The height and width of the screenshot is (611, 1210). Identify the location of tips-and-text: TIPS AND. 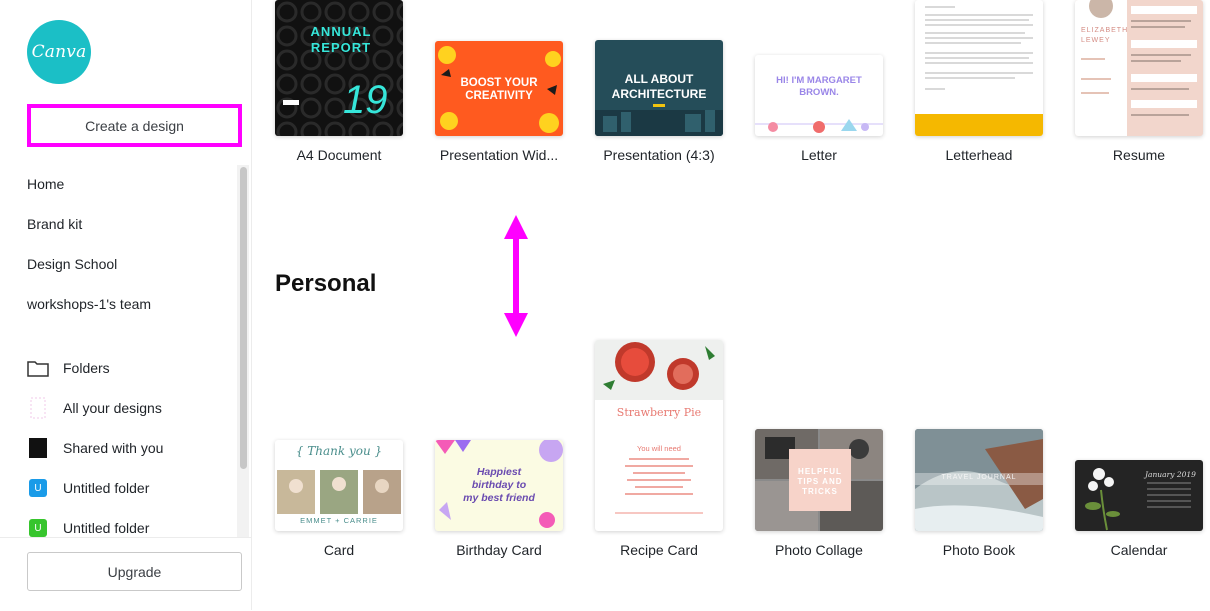
(820, 481).